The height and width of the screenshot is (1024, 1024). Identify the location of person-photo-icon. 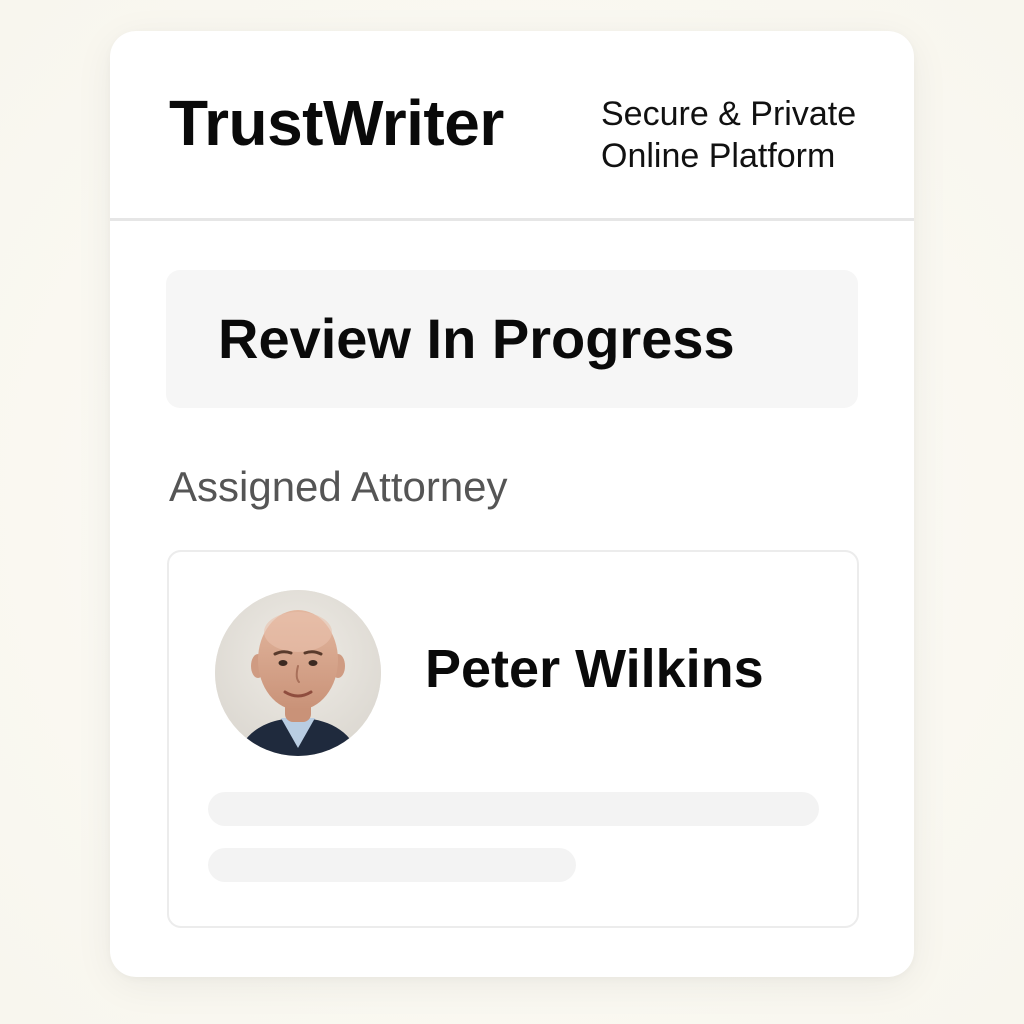
(298, 673).